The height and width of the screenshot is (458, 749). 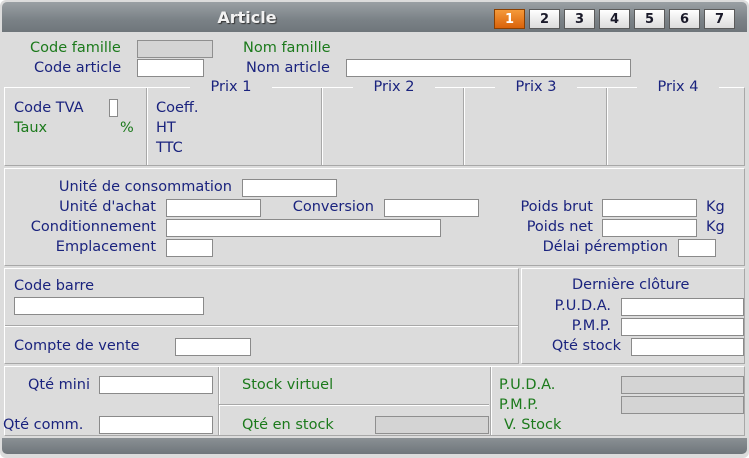 I want to click on nom-famille-label: Nom famille, so click(x=287, y=48).